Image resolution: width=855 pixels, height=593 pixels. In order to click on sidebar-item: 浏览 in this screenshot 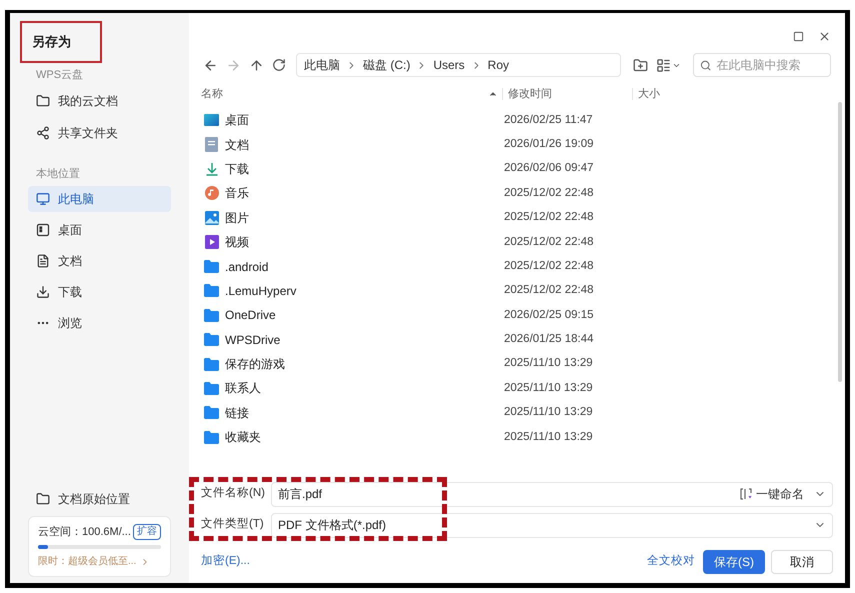, I will do `click(99, 323)`.